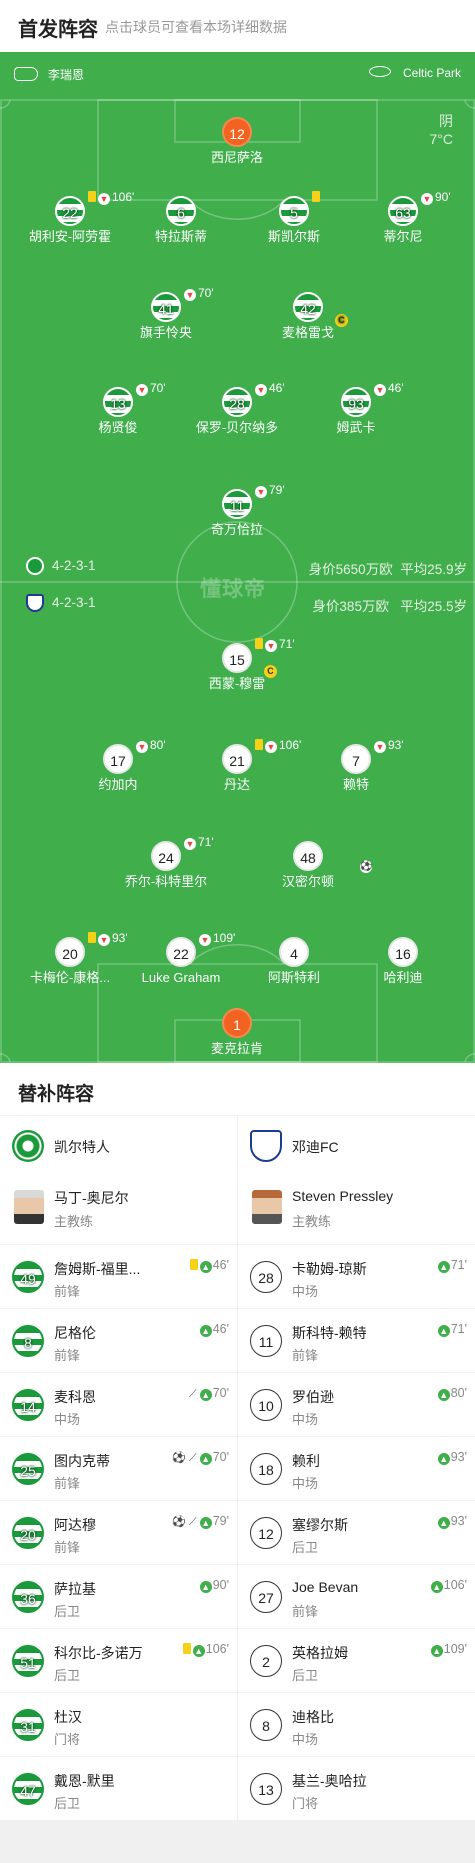  I want to click on sub-player-row: 20 阿达穆 前锋 ⚽ ⟋ ▲ 79', so click(118, 1532).